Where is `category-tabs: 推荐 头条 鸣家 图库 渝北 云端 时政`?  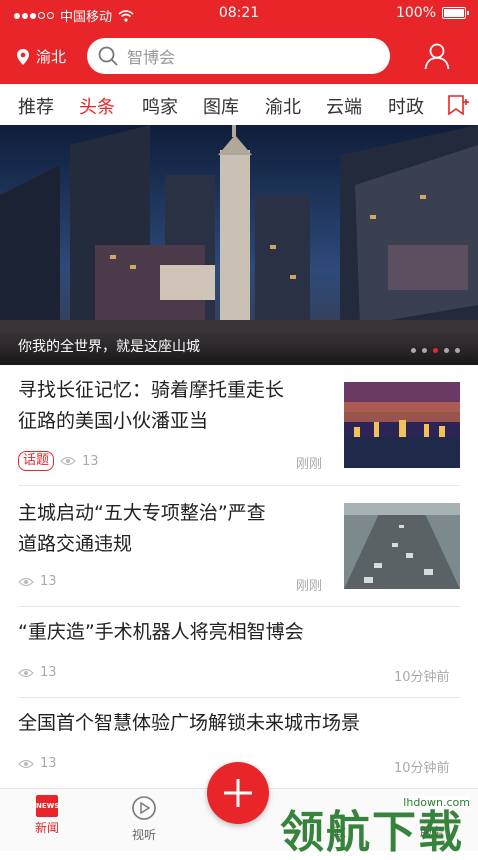
category-tabs: 推荐 头条 鸣家 图库 渝北 云端 时政 is located at coordinates (239, 105).